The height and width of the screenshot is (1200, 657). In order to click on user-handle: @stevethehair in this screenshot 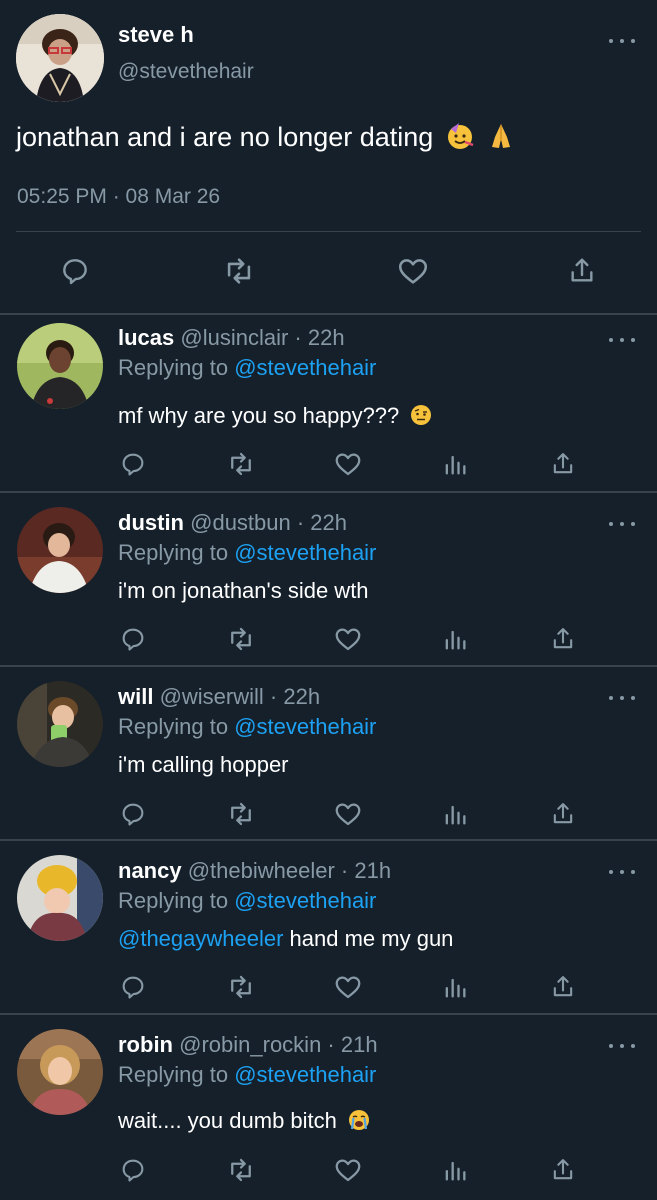, I will do `click(186, 72)`.